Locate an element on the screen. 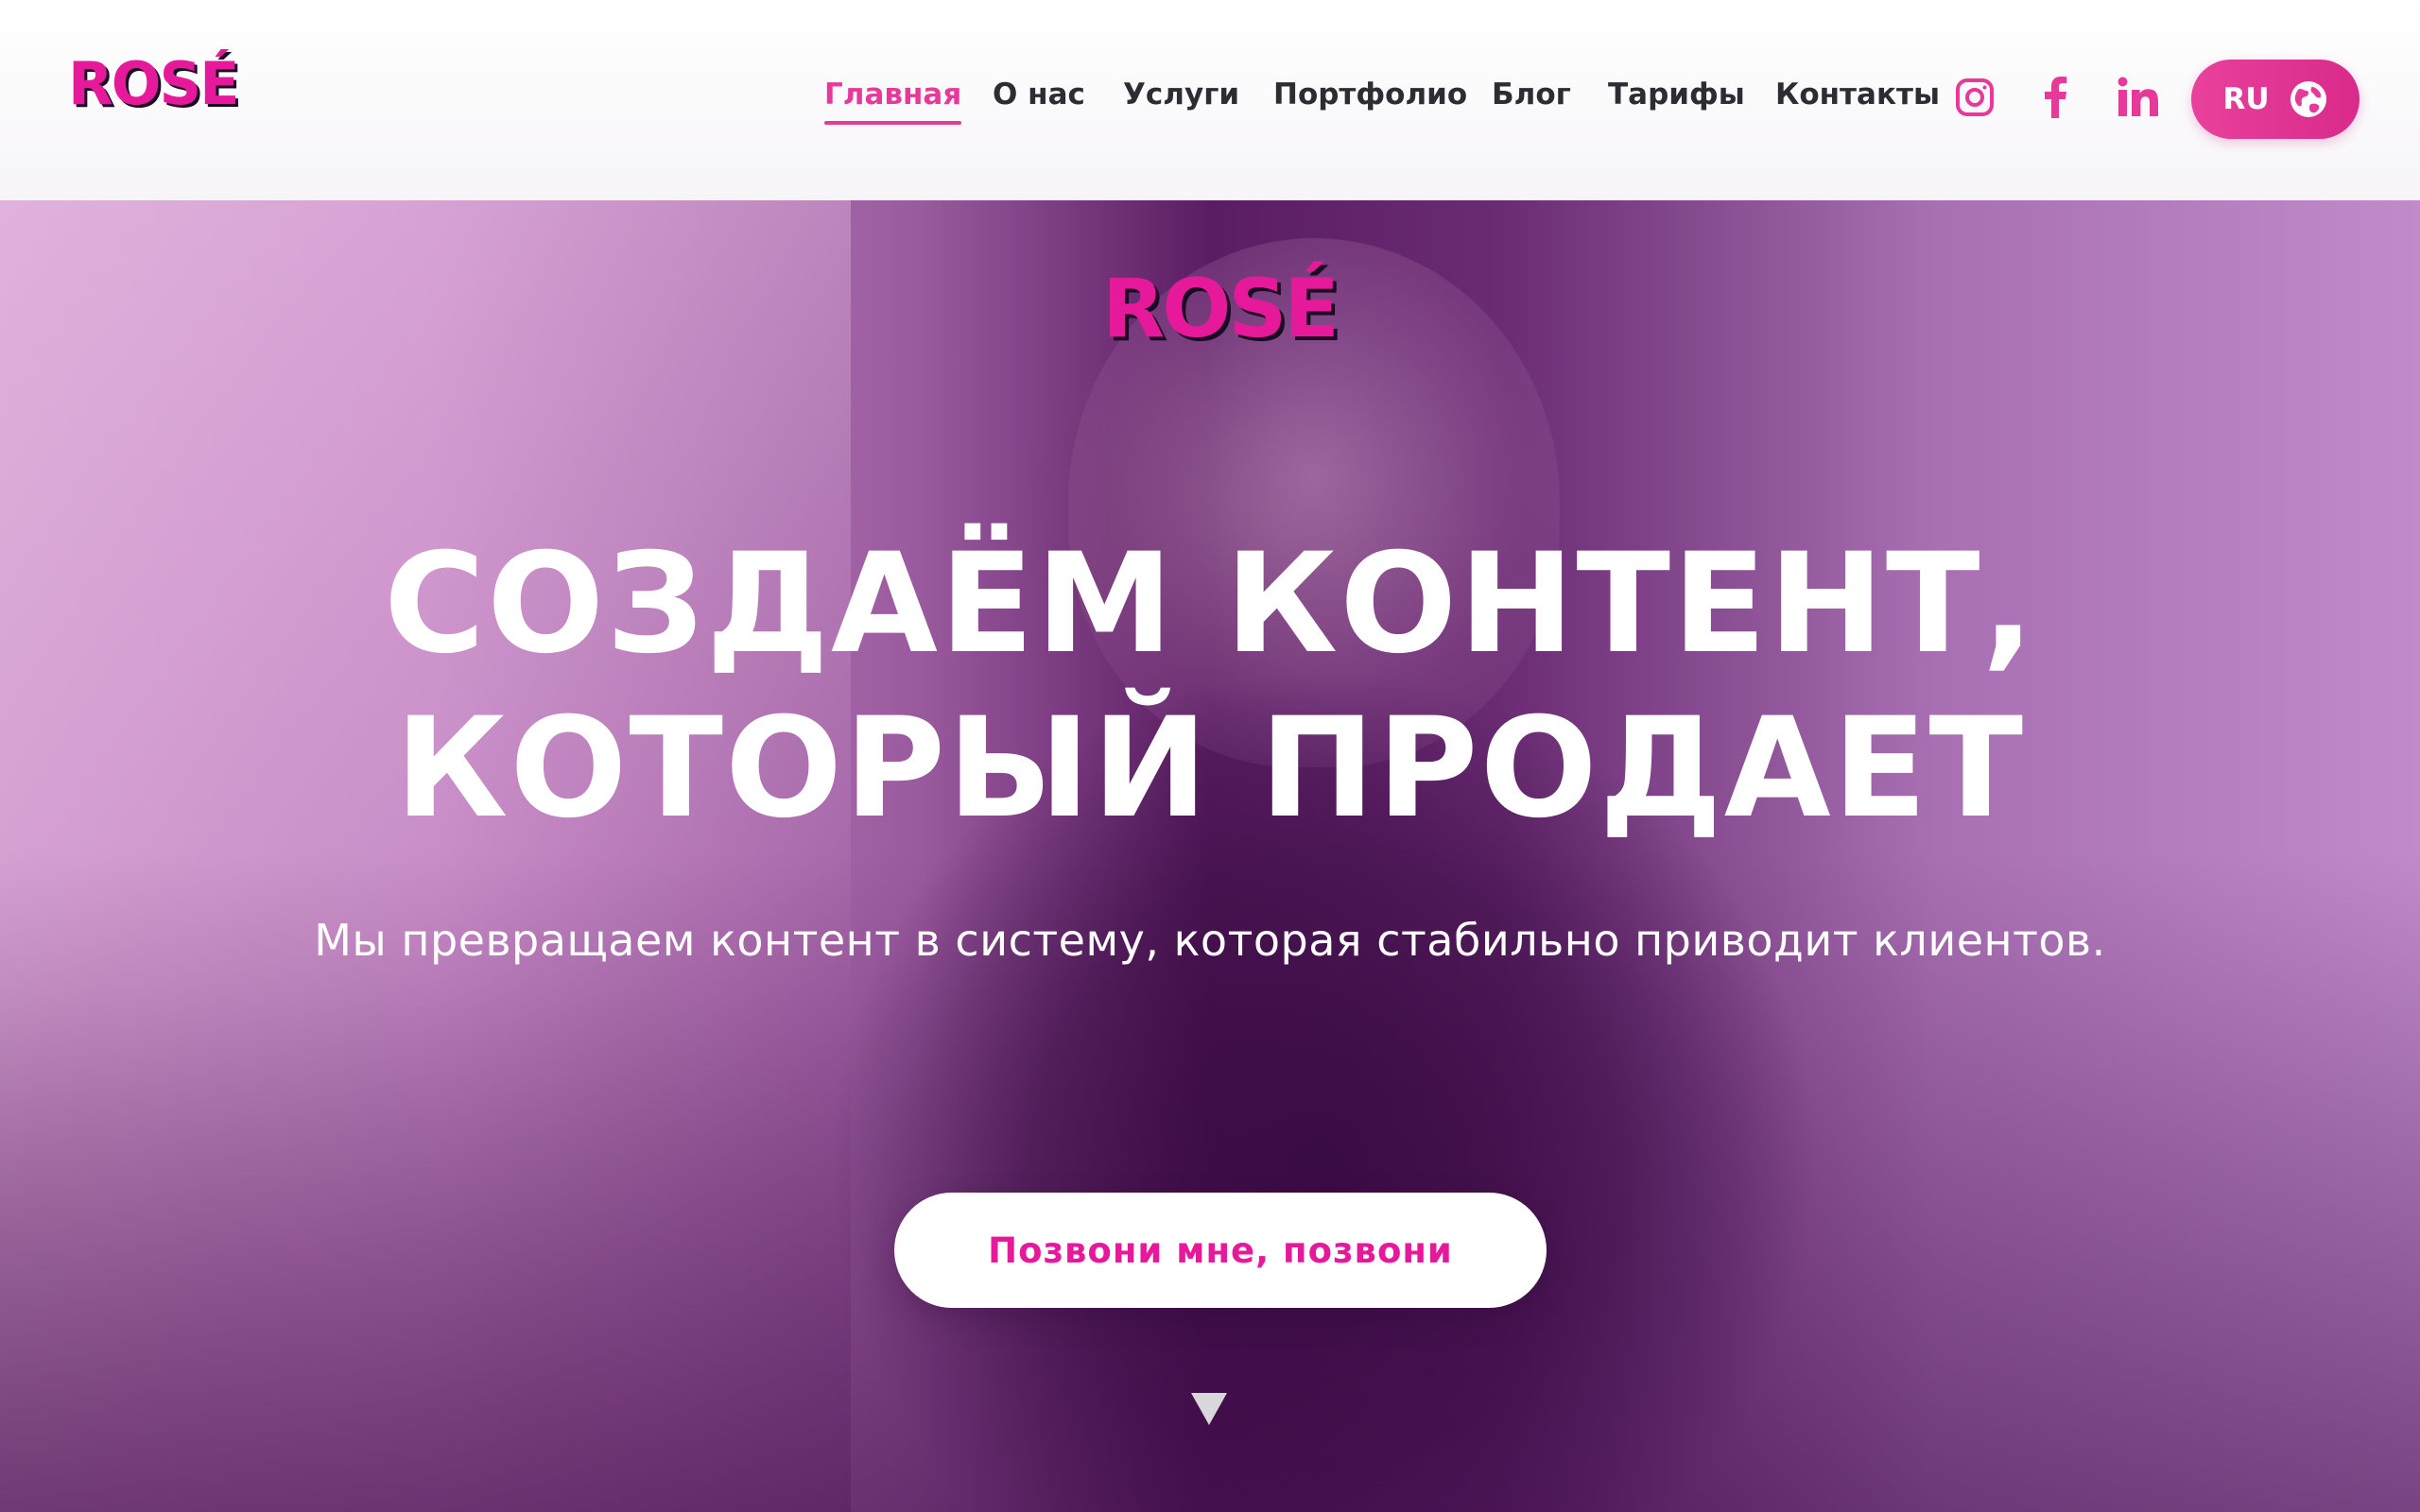  hero-title-line-1: СОЗДАЁМ КОНТЕНТ, is located at coordinates (1210, 604).